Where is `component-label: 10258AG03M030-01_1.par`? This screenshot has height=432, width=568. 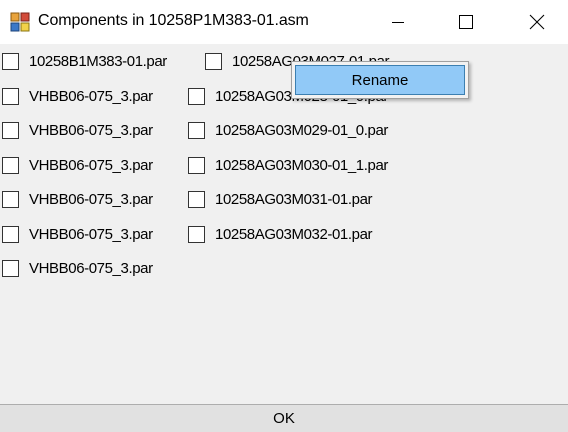 component-label: 10258AG03M030-01_1.par is located at coordinates (302, 165).